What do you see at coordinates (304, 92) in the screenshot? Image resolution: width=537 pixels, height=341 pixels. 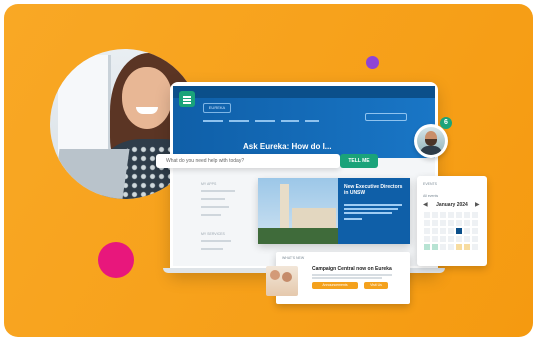 I see `top-bar` at bounding box center [304, 92].